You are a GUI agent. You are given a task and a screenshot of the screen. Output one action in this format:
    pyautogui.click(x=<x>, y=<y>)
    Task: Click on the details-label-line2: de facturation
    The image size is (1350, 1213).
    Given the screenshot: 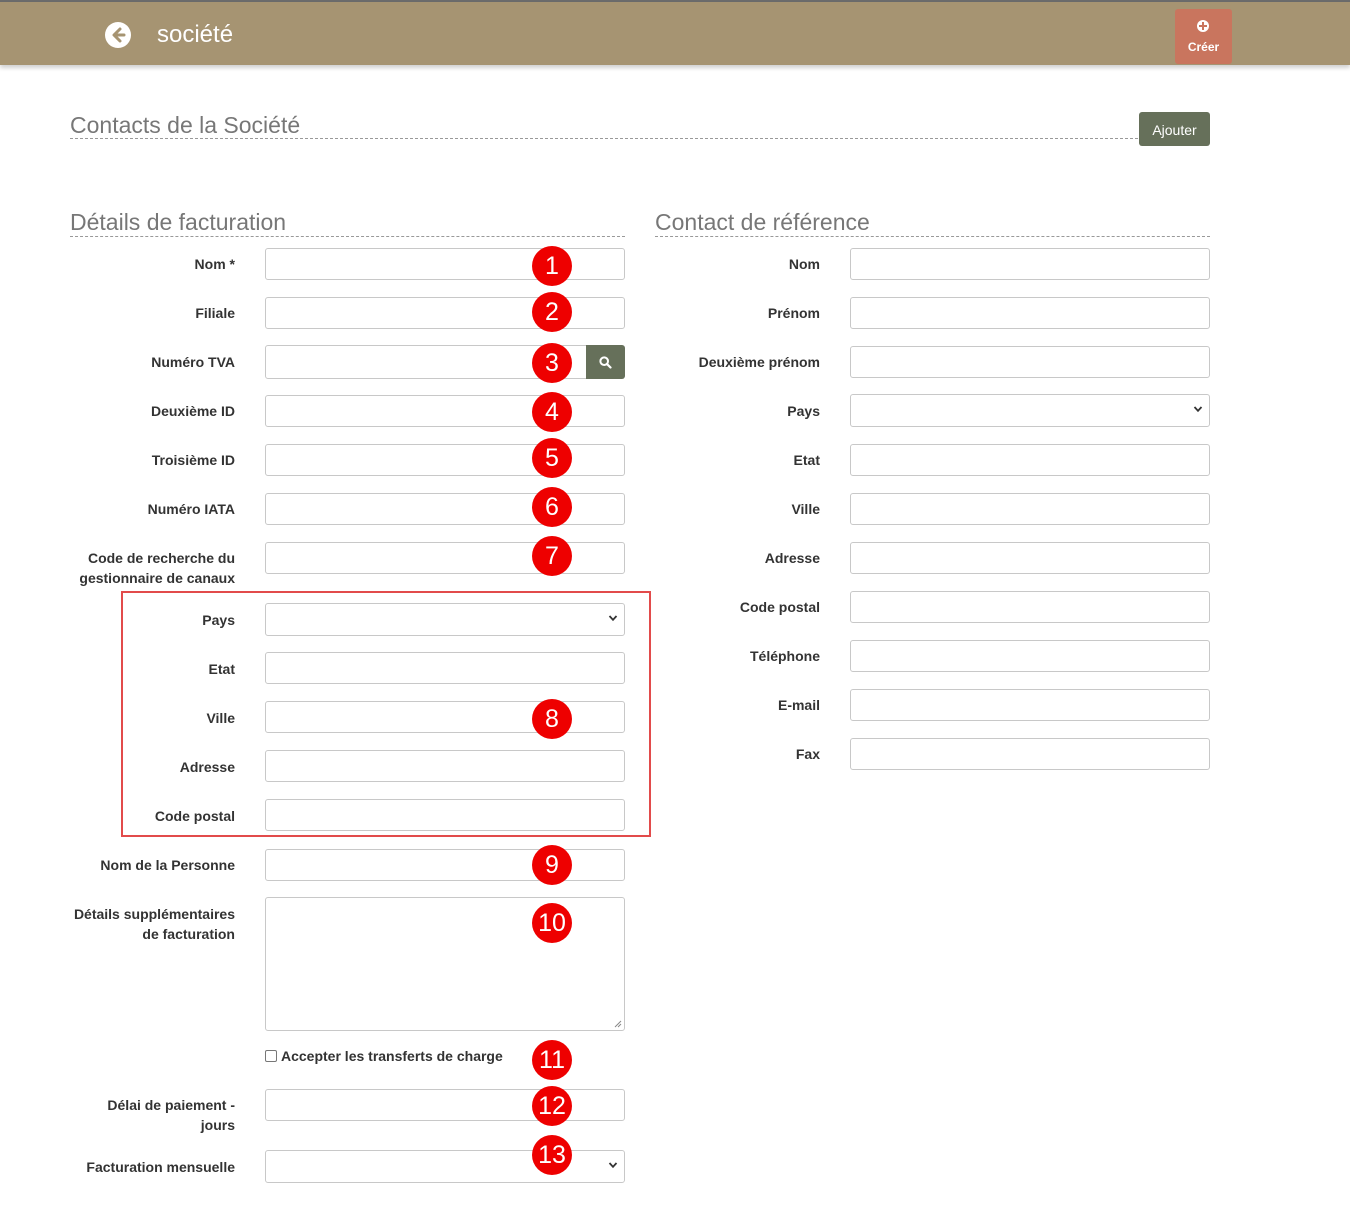 What is the action you would take?
    pyautogui.click(x=188, y=934)
    